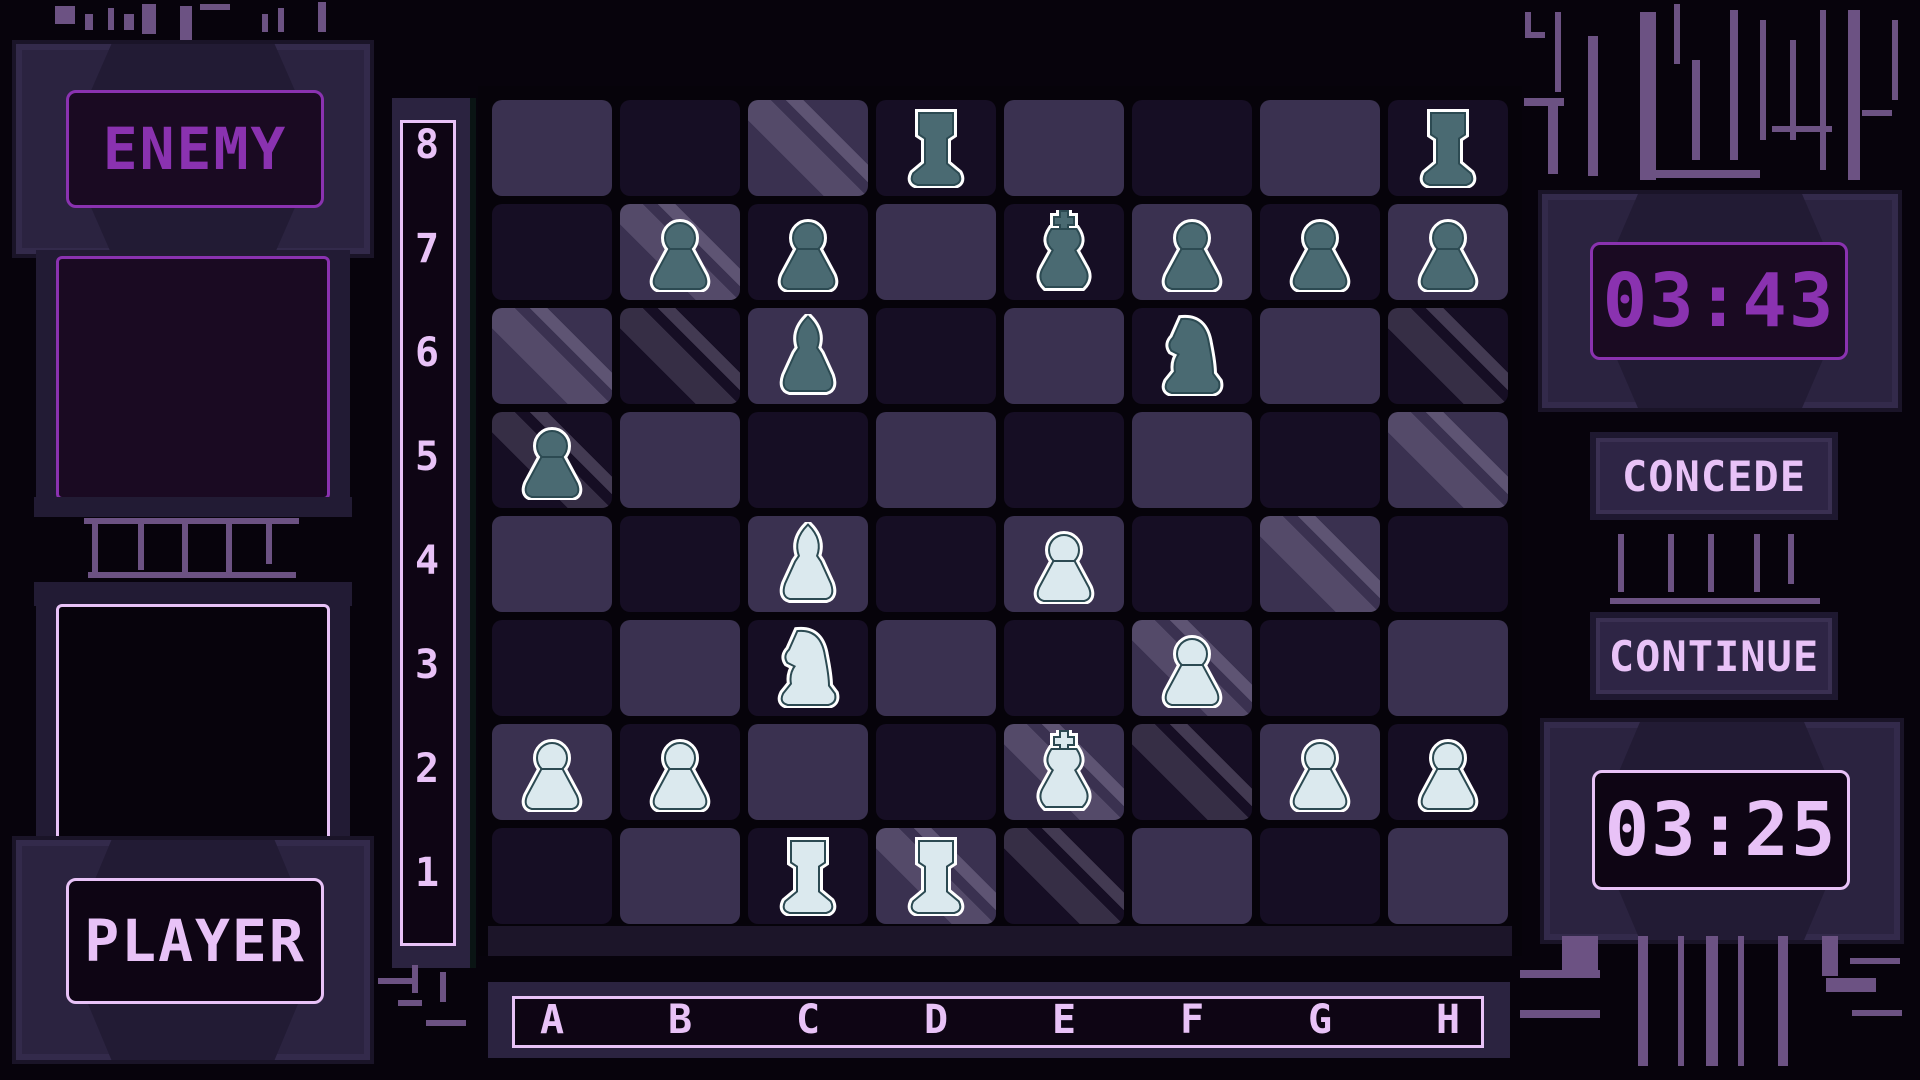 This screenshot has height=1080, width=1920. Describe the element at coordinates (680, 772) in the screenshot. I see `square-b2` at that location.